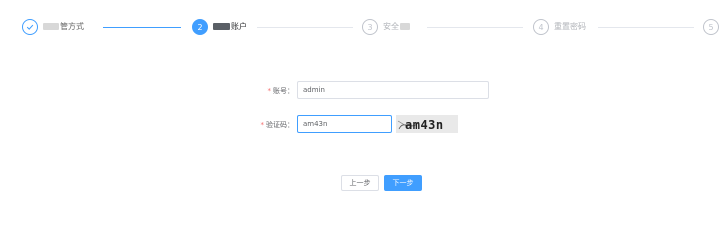 The height and width of the screenshot is (240, 721). I want to click on next-step-button: 下一步, so click(403, 183).